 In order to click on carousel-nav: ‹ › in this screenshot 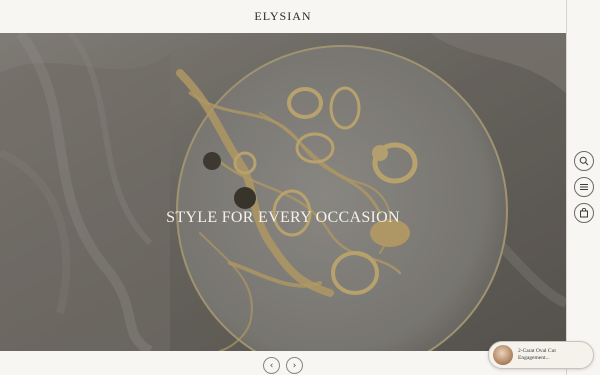, I will do `click(283, 365)`.